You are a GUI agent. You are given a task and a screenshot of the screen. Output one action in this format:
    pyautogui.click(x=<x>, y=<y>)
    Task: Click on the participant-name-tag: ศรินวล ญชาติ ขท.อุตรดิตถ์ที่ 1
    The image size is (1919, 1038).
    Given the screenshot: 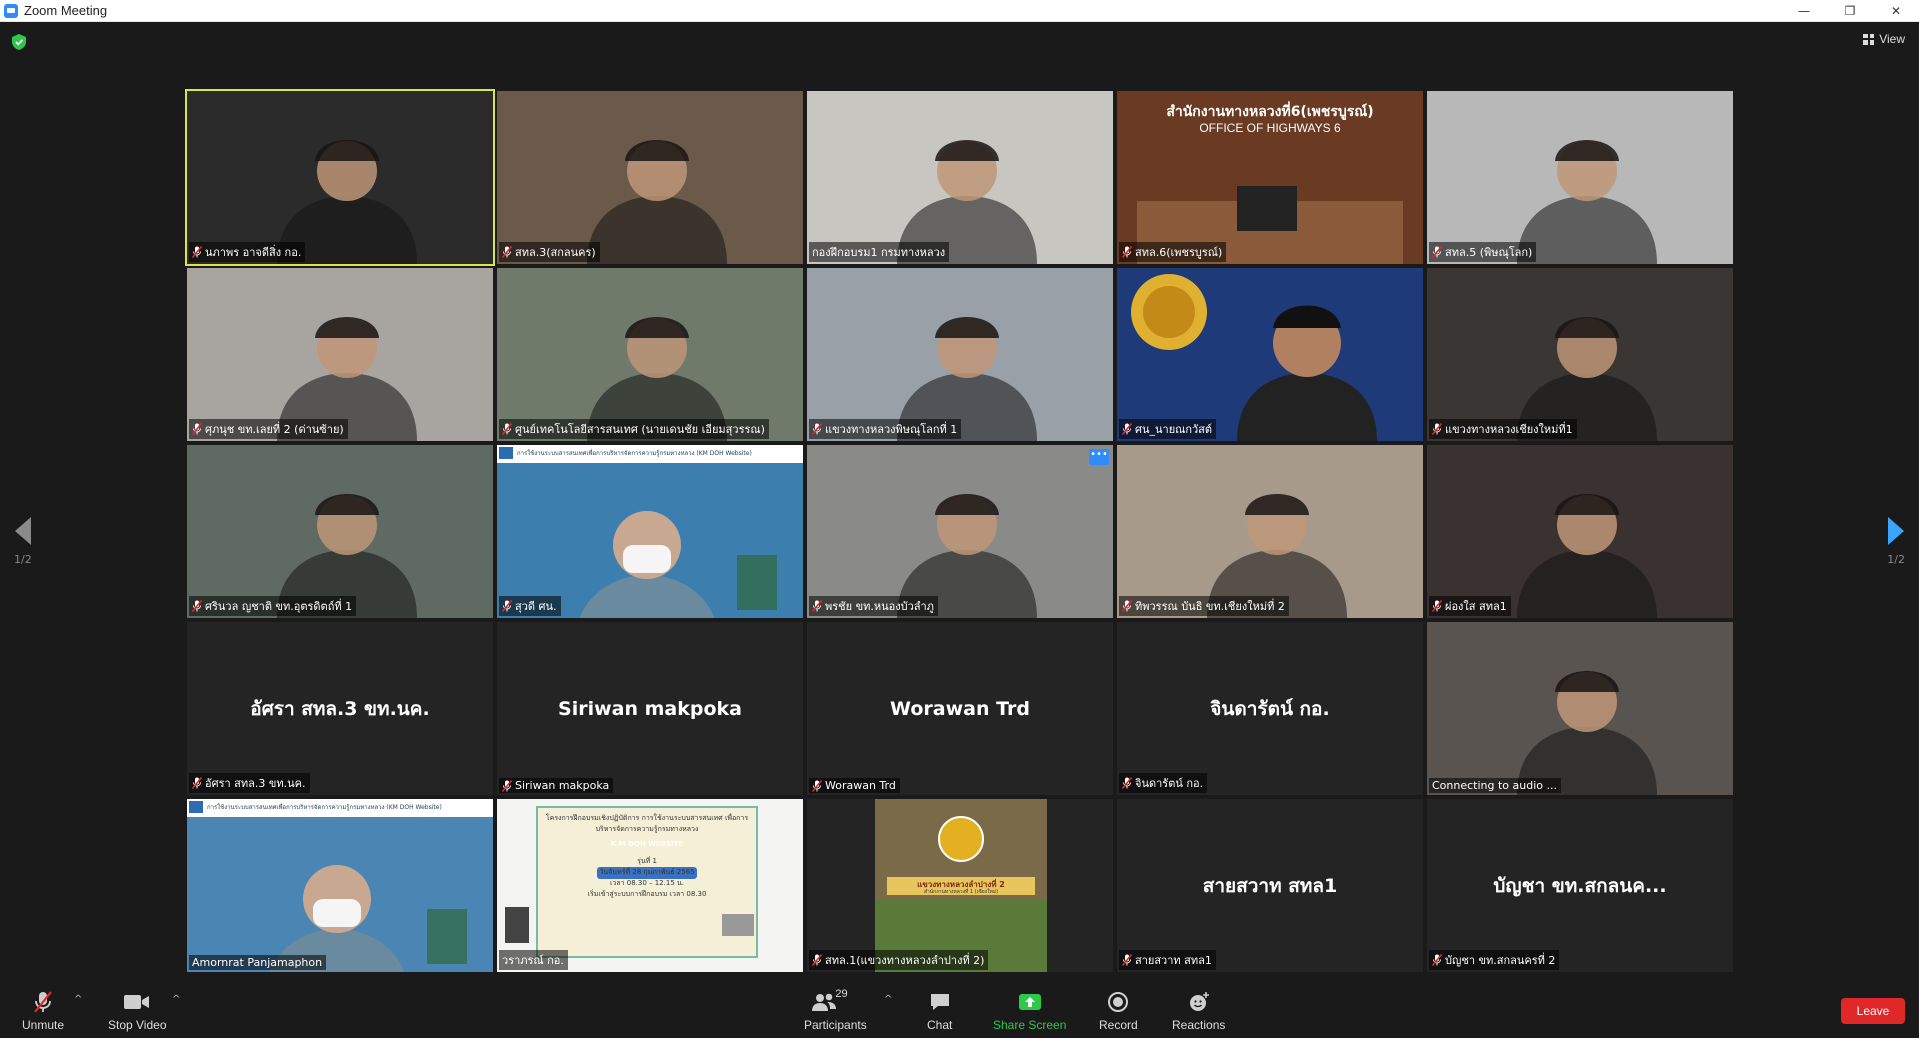 What is the action you would take?
    pyautogui.click(x=273, y=606)
    